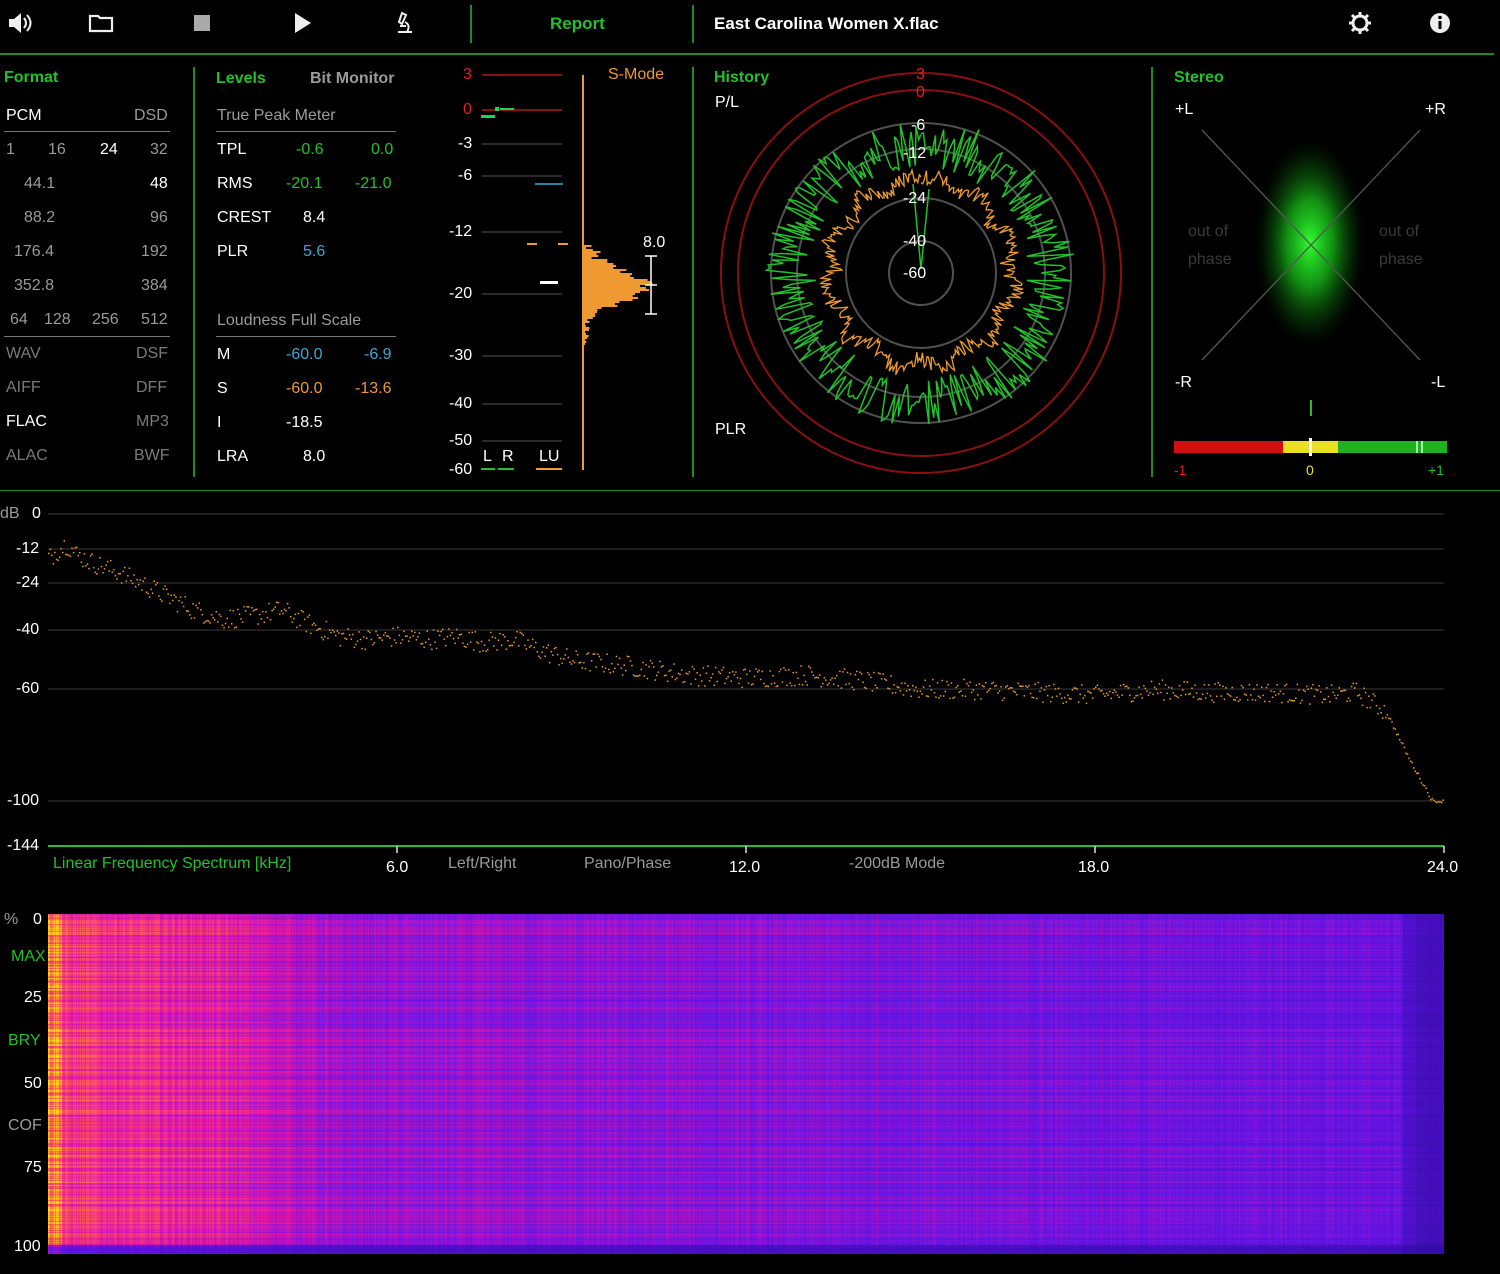 This screenshot has width=1500, height=1274. I want to click on gear-icon, so click(1360, 23).